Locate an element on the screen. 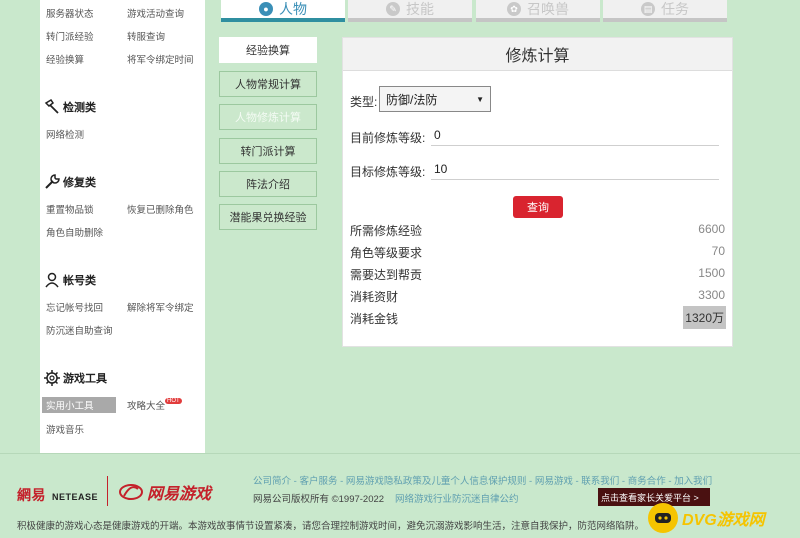 The height and width of the screenshot is (538, 800). book-icon: ▤ is located at coordinates (648, 9).